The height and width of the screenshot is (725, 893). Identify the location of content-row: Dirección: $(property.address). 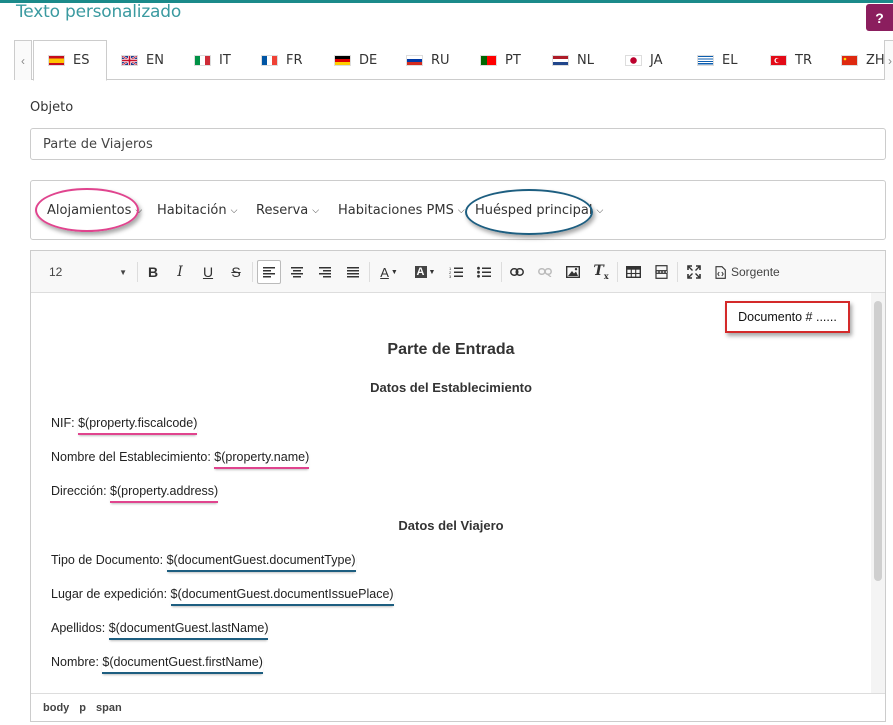
(135, 493).